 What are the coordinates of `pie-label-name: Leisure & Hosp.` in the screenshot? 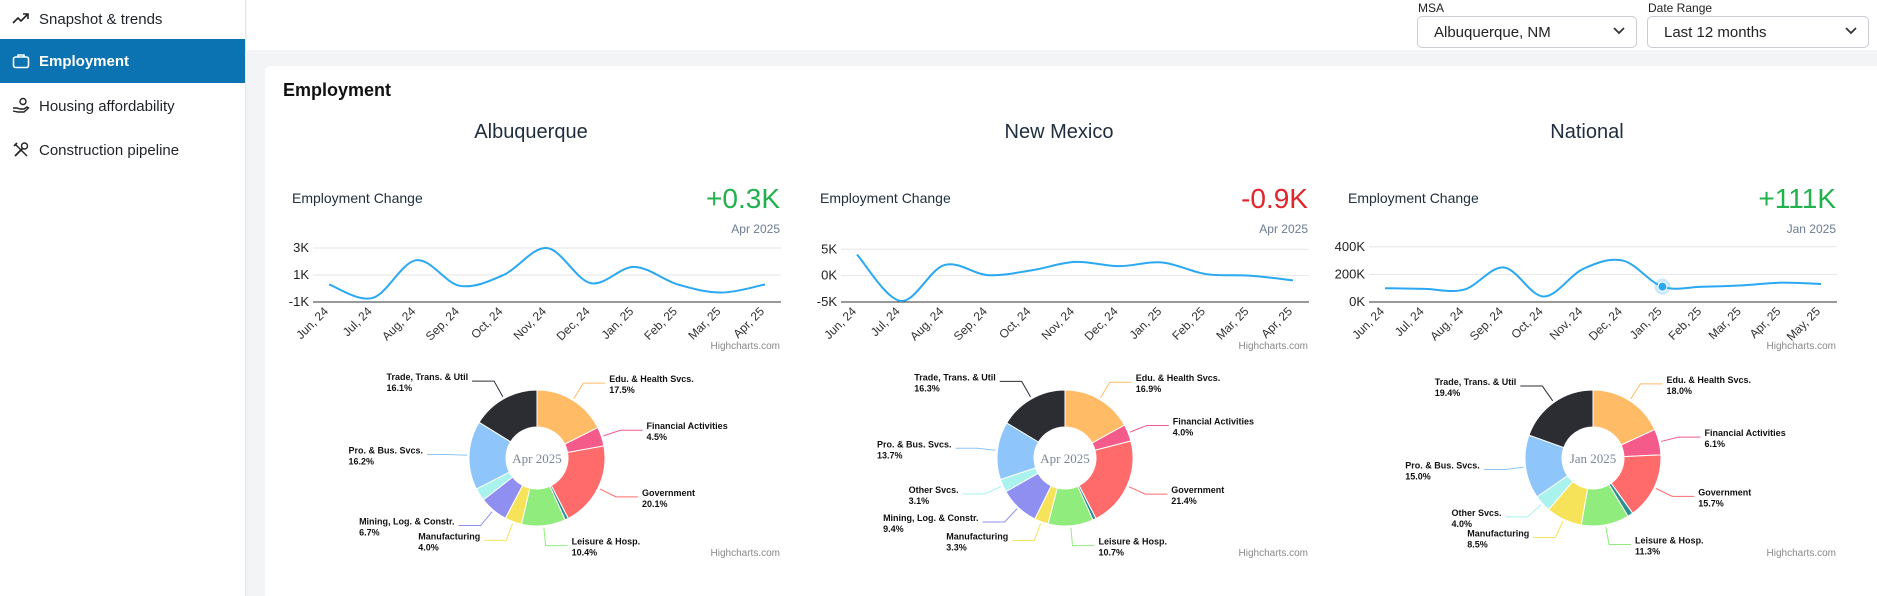 It's located at (1669, 541).